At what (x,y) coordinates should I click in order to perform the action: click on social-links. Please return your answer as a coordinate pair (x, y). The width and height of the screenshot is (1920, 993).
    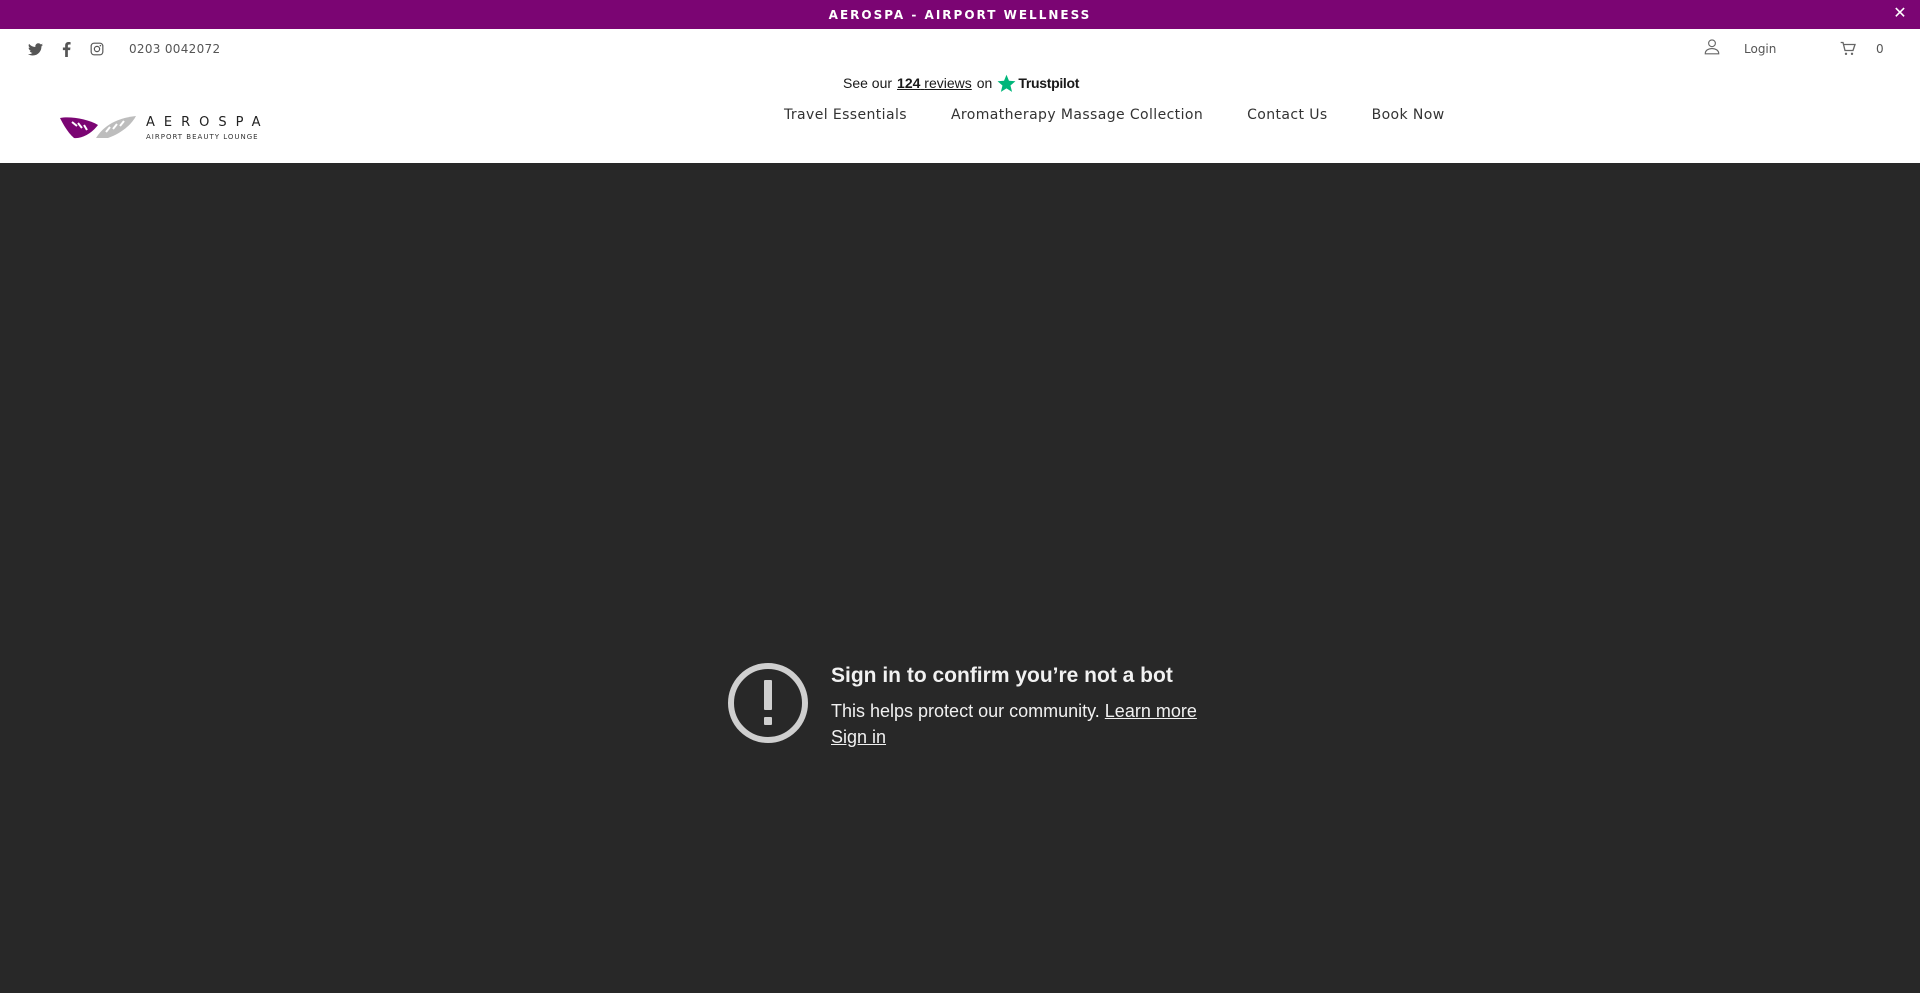
    Looking at the image, I should click on (66, 49).